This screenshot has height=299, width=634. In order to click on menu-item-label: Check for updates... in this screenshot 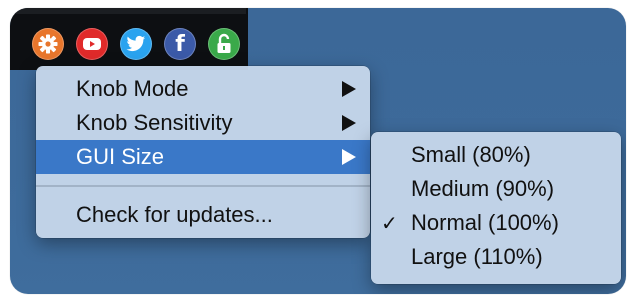, I will do `click(174, 214)`.